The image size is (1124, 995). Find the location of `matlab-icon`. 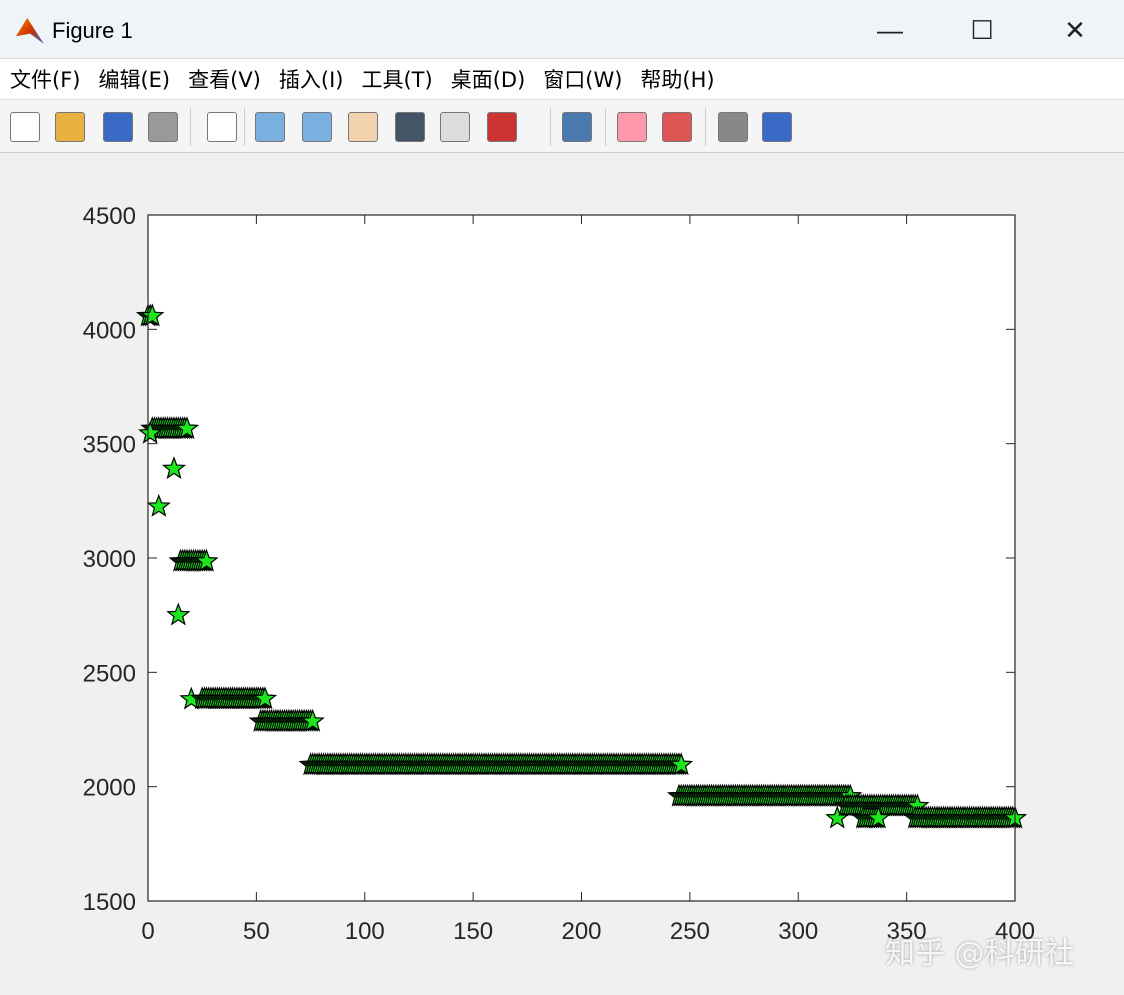

matlab-icon is located at coordinates (30, 31).